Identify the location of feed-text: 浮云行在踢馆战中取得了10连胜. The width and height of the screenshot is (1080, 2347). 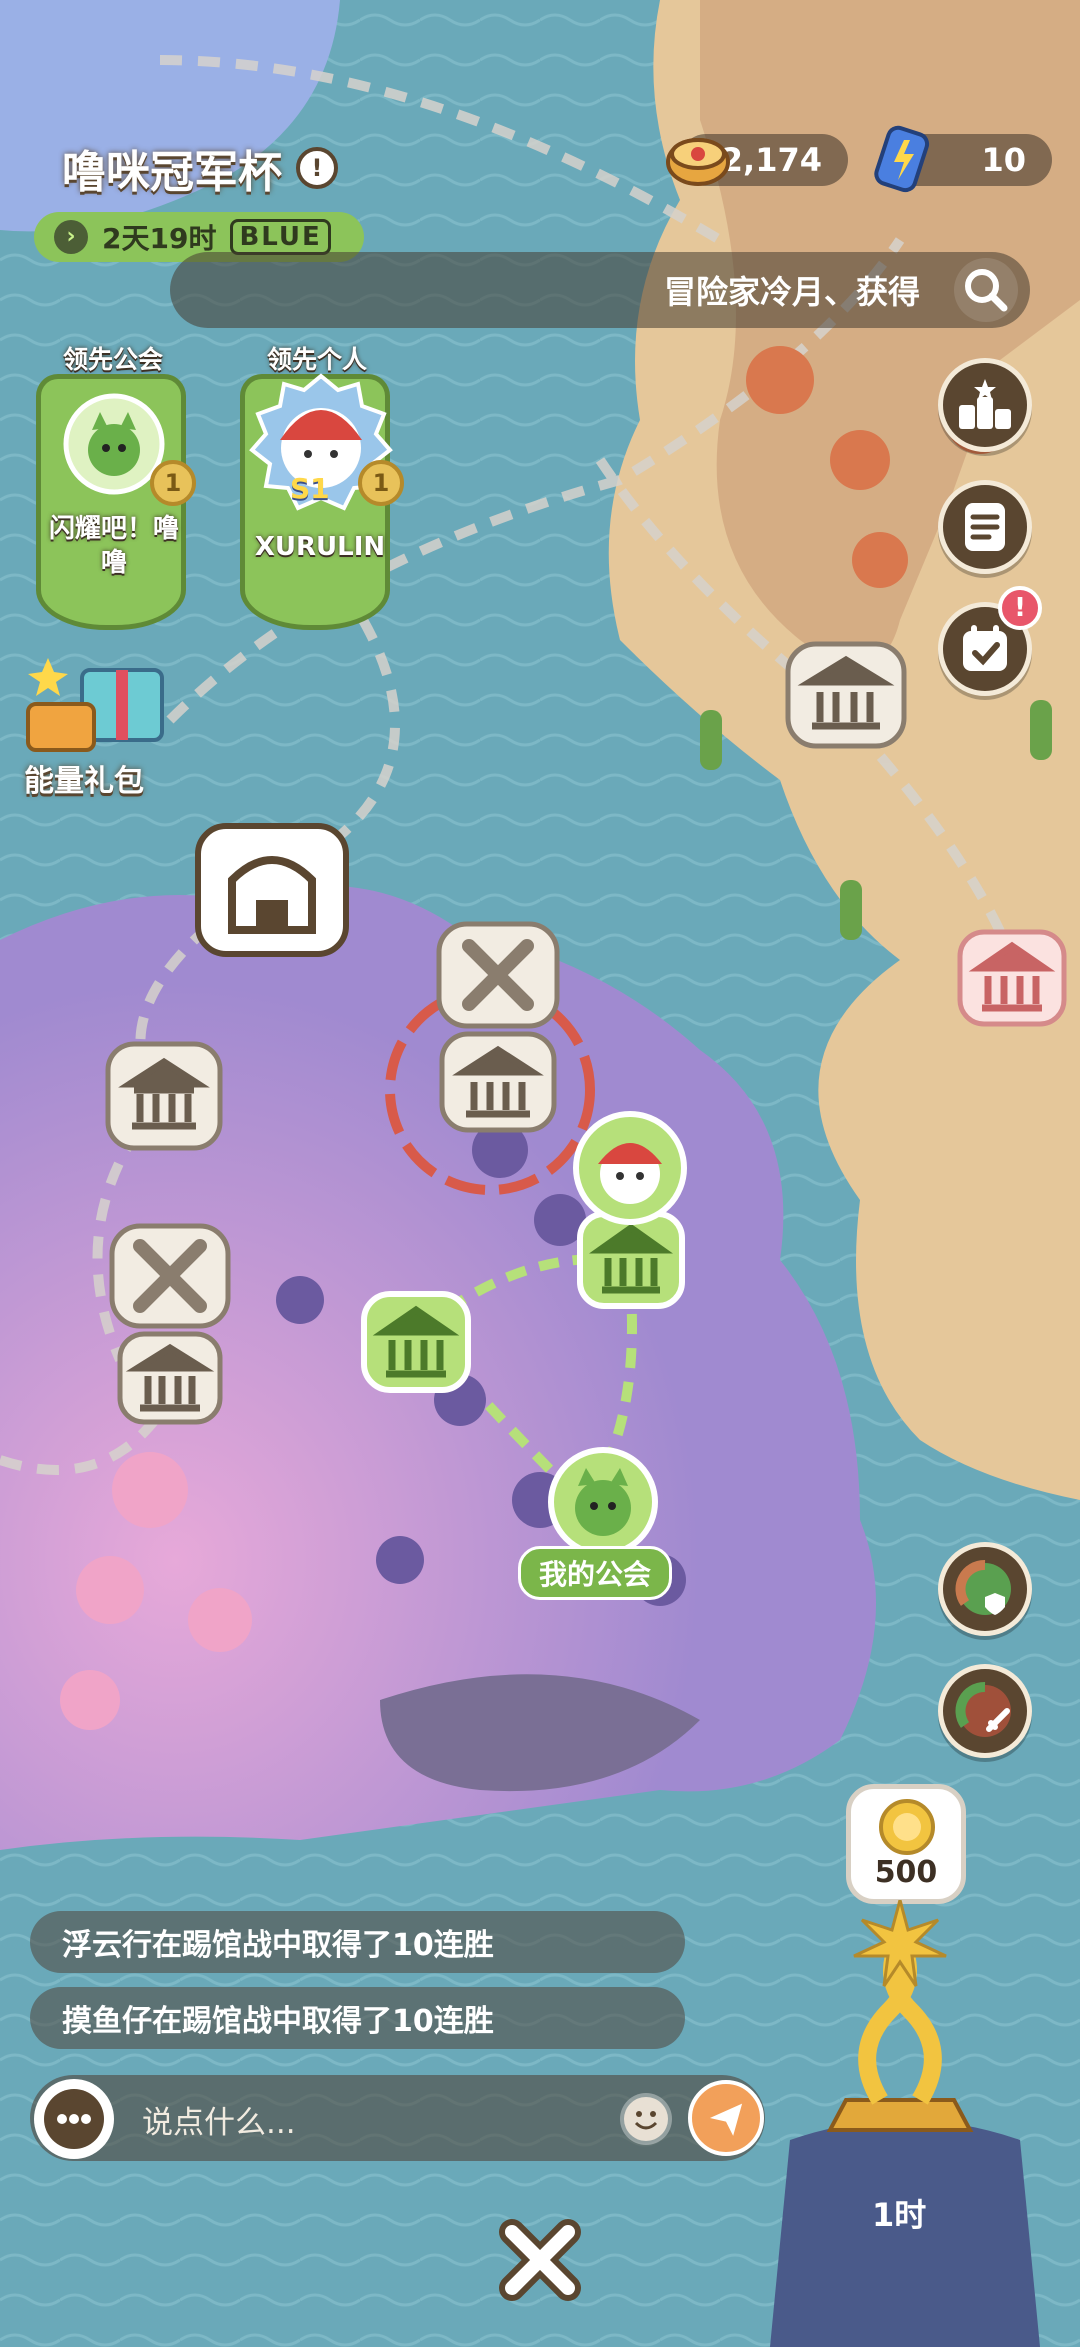
(278, 1945).